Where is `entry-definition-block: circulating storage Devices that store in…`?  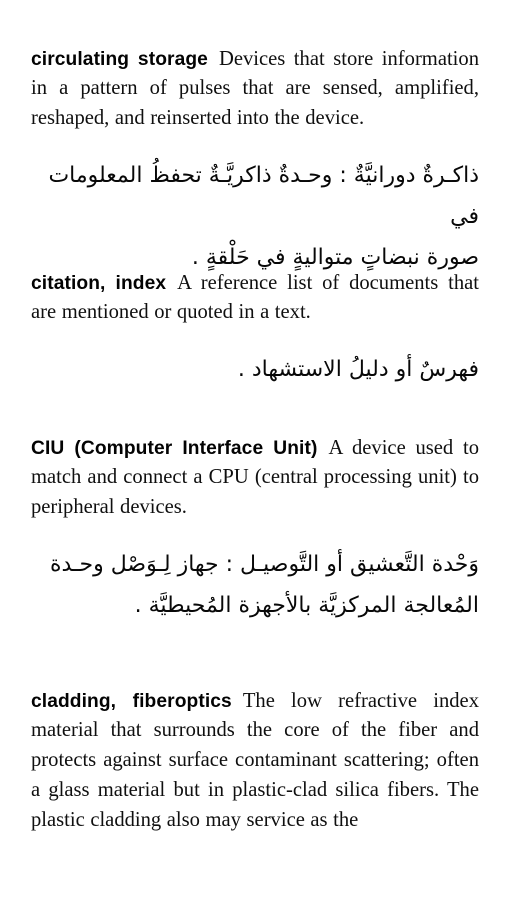 entry-definition-block: circulating storage Devices that store in… is located at coordinates (255, 89).